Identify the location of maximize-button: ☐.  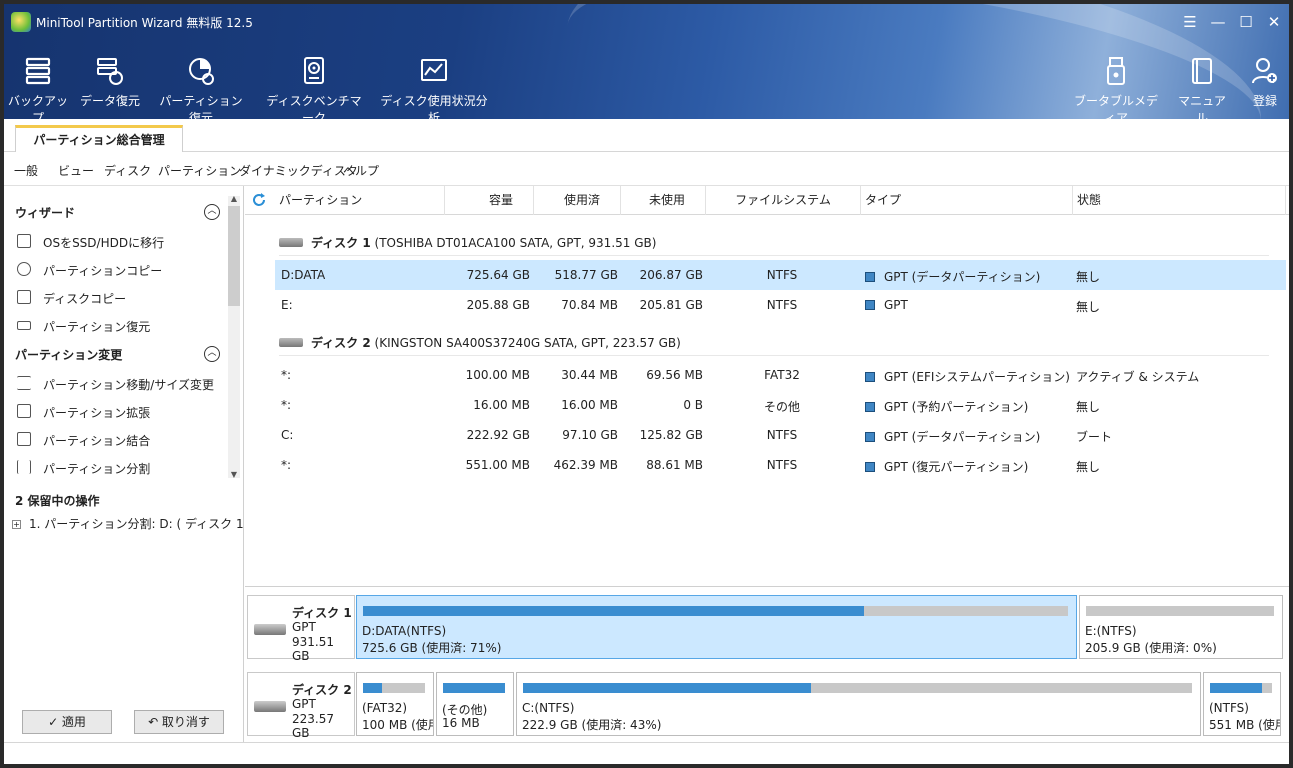
(1246, 22).